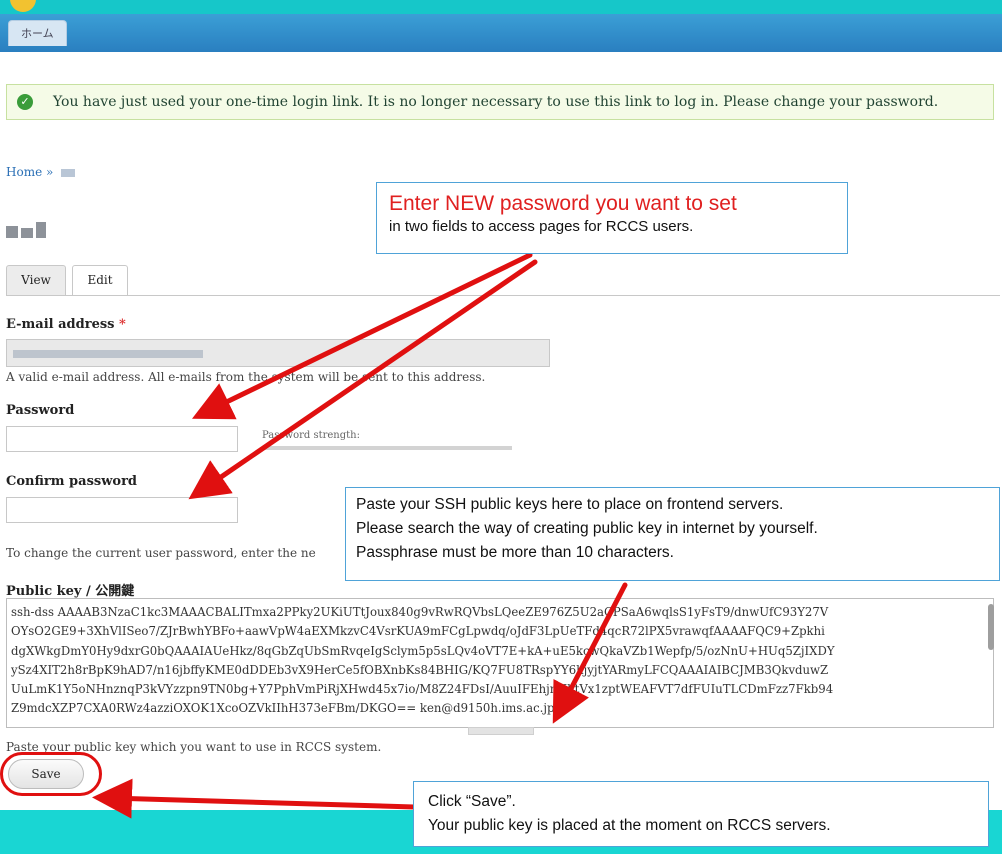 The width and height of the screenshot is (1002, 854). I want to click on nav-bar, so click(501, 33).